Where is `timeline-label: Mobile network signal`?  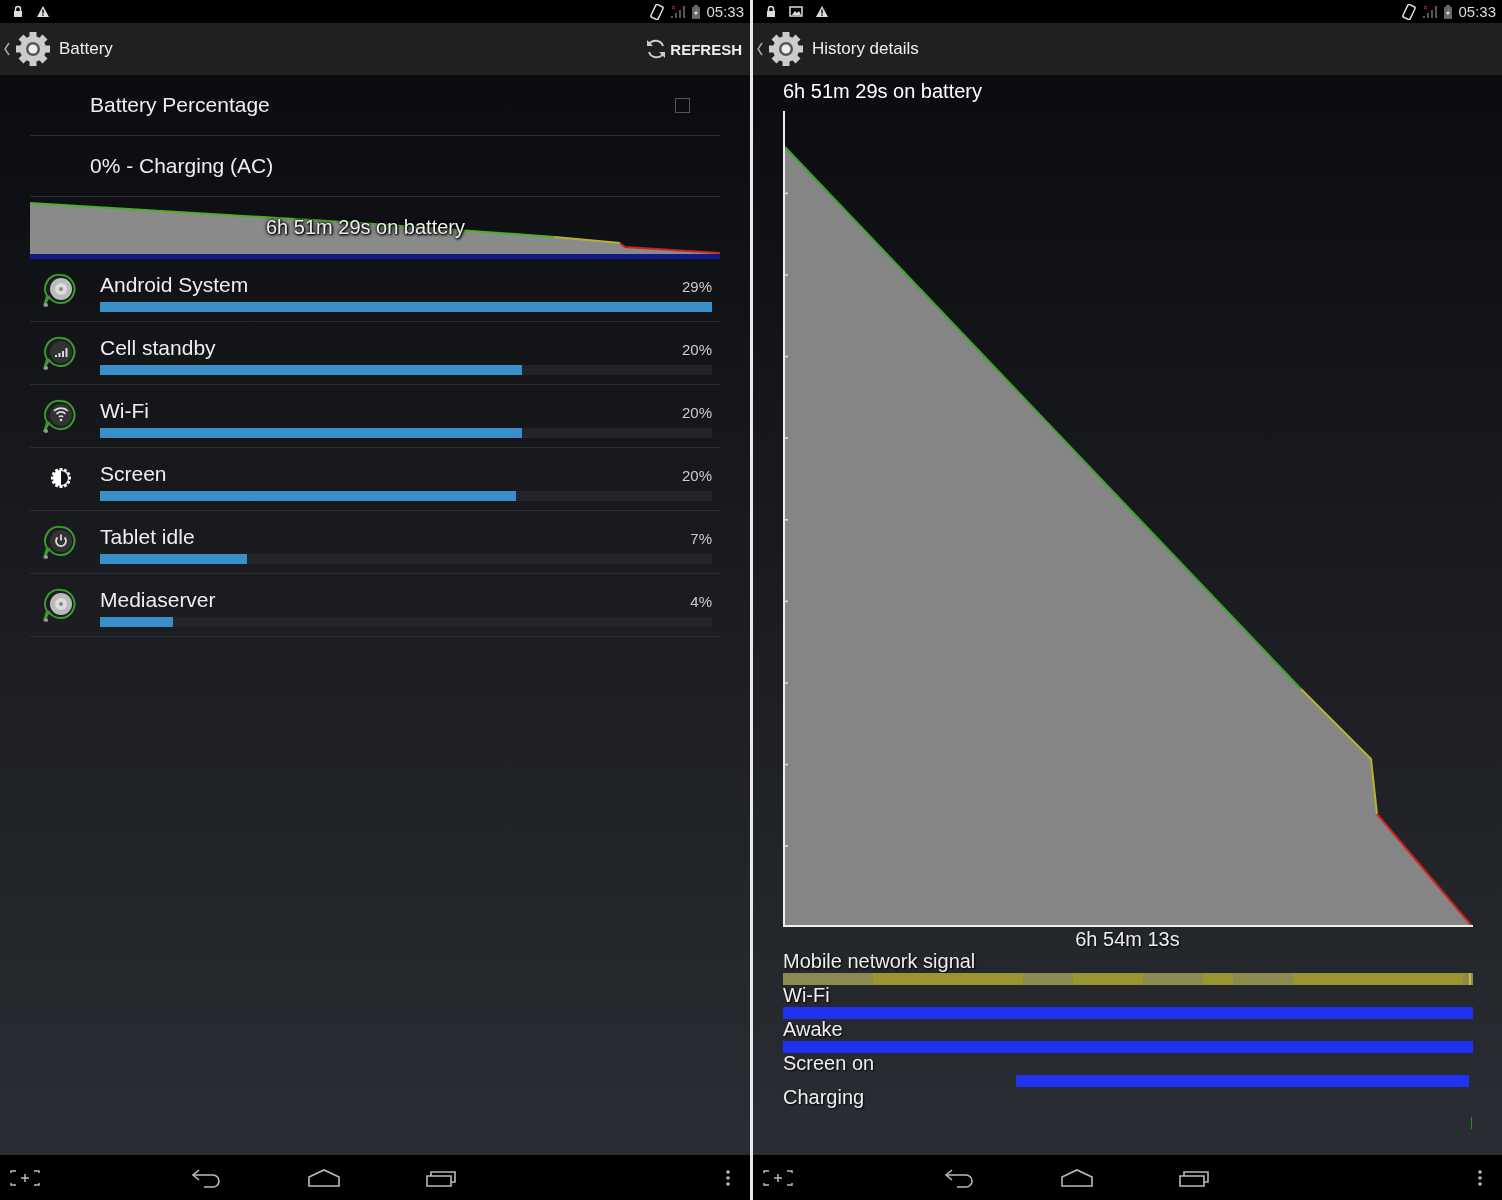 timeline-label: Mobile network signal is located at coordinates (880, 961).